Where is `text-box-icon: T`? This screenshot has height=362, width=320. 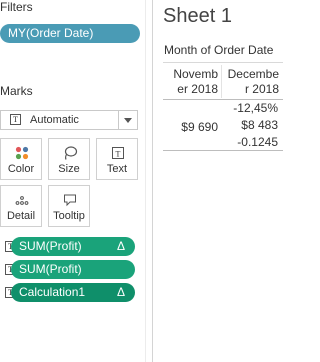 text-box-icon: T is located at coordinates (118, 153).